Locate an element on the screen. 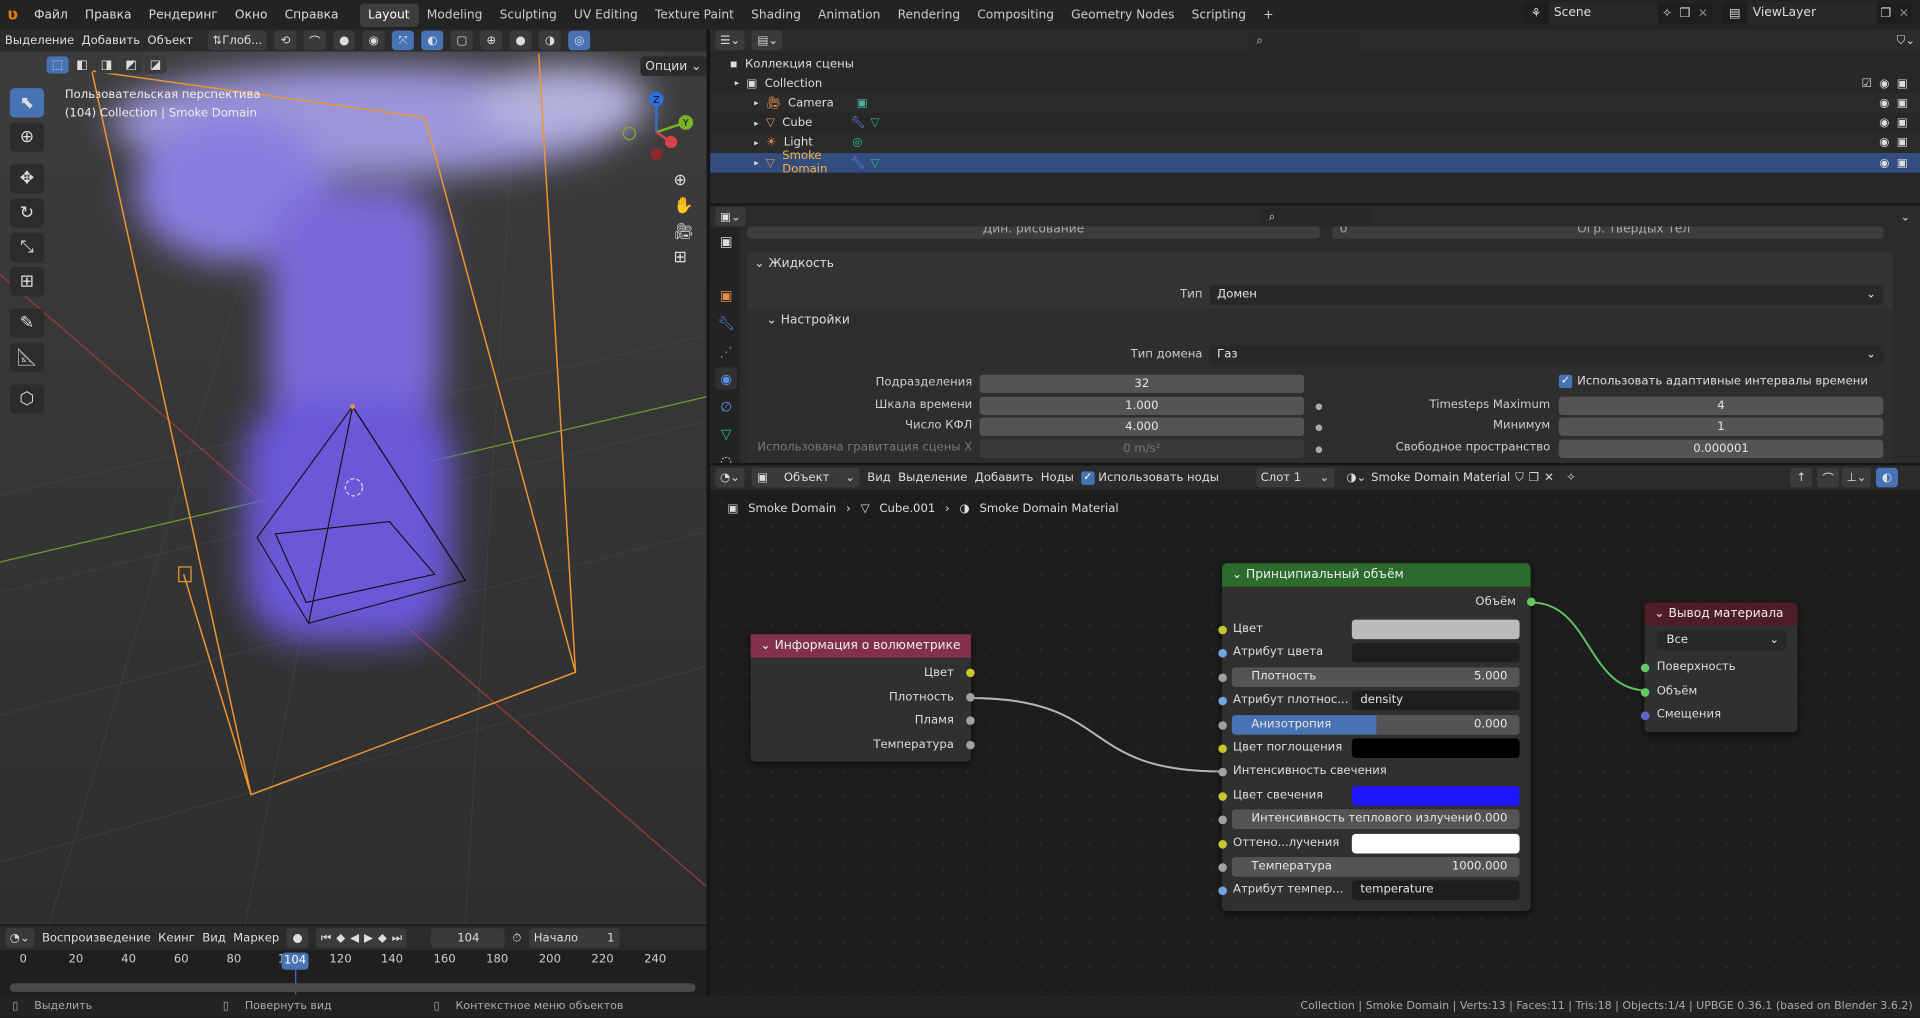  menu-window: Окно is located at coordinates (251, 14).